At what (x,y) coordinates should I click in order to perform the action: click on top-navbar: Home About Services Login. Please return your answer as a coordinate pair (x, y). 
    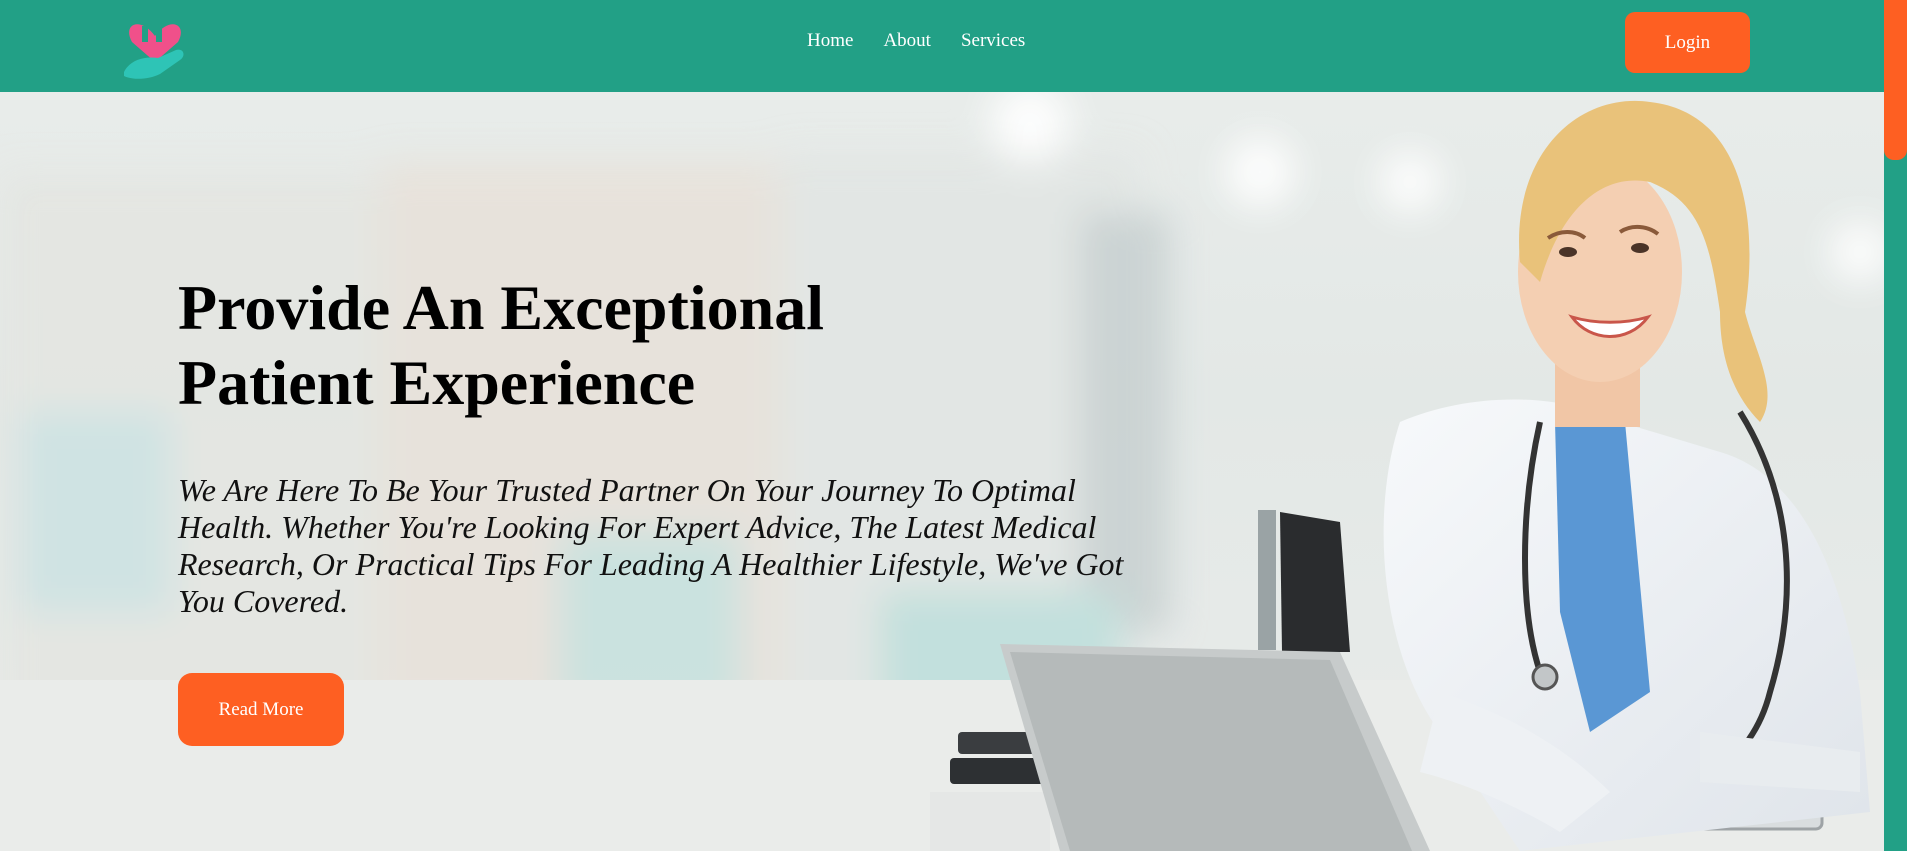
    Looking at the image, I should click on (942, 46).